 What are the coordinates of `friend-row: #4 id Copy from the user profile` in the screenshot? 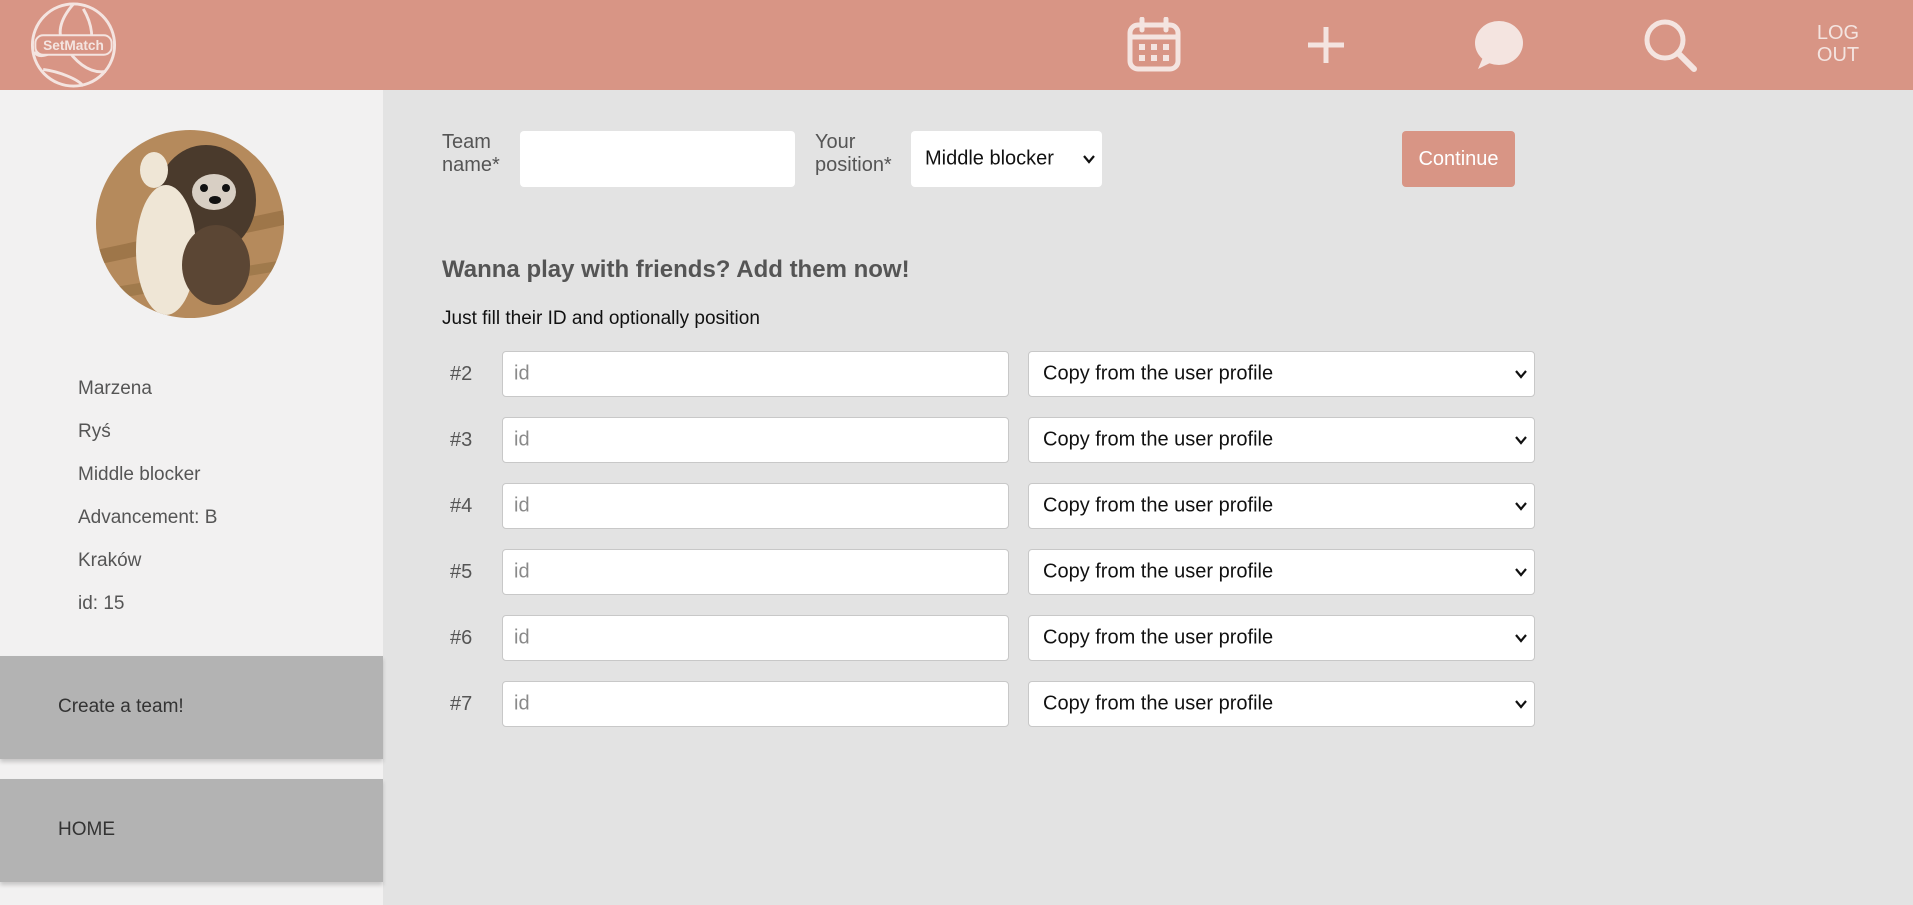 It's located at (992, 506).